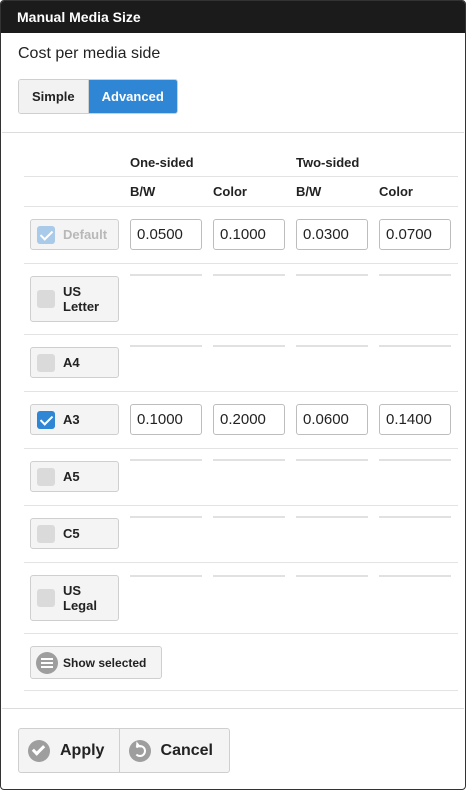 The width and height of the screenshot is (466, 790). Describe the element at coordinates (233, 708) in the screenshot. I see `divider` at that location.